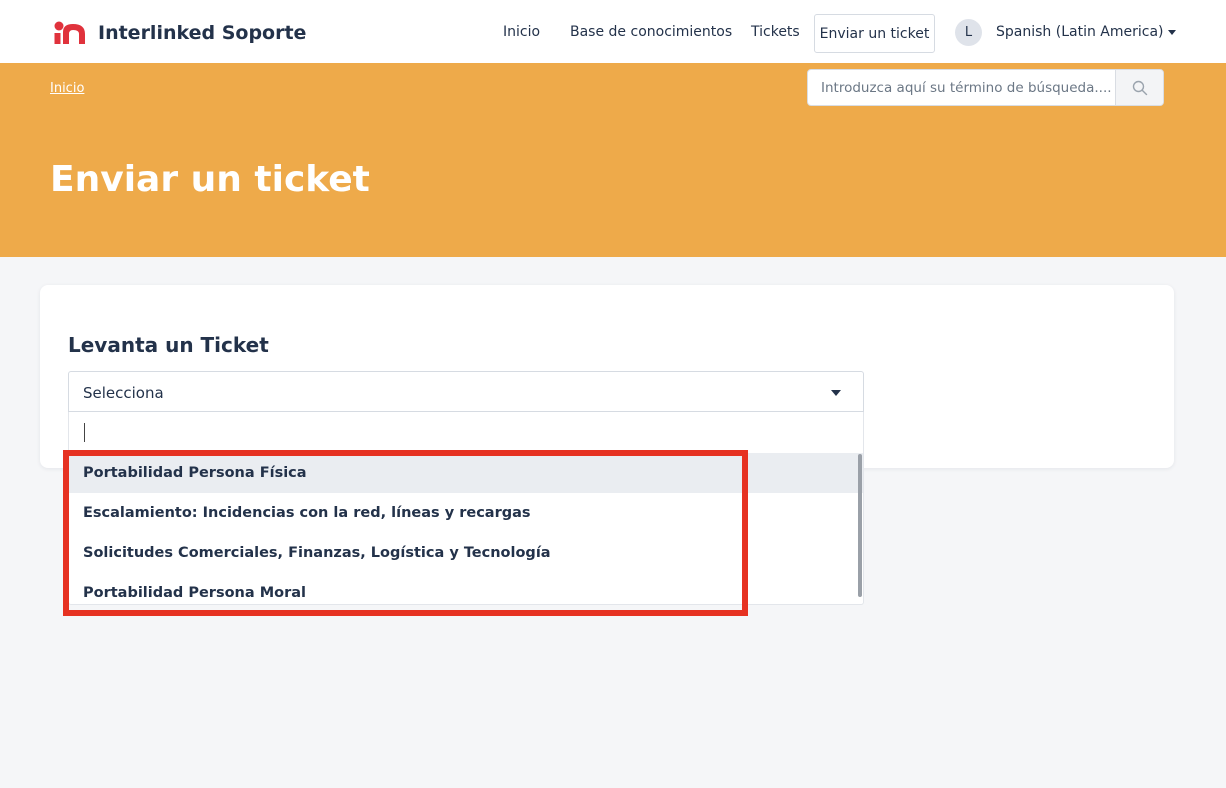  I want to click on dropdown-search-input, so click(466, 432).